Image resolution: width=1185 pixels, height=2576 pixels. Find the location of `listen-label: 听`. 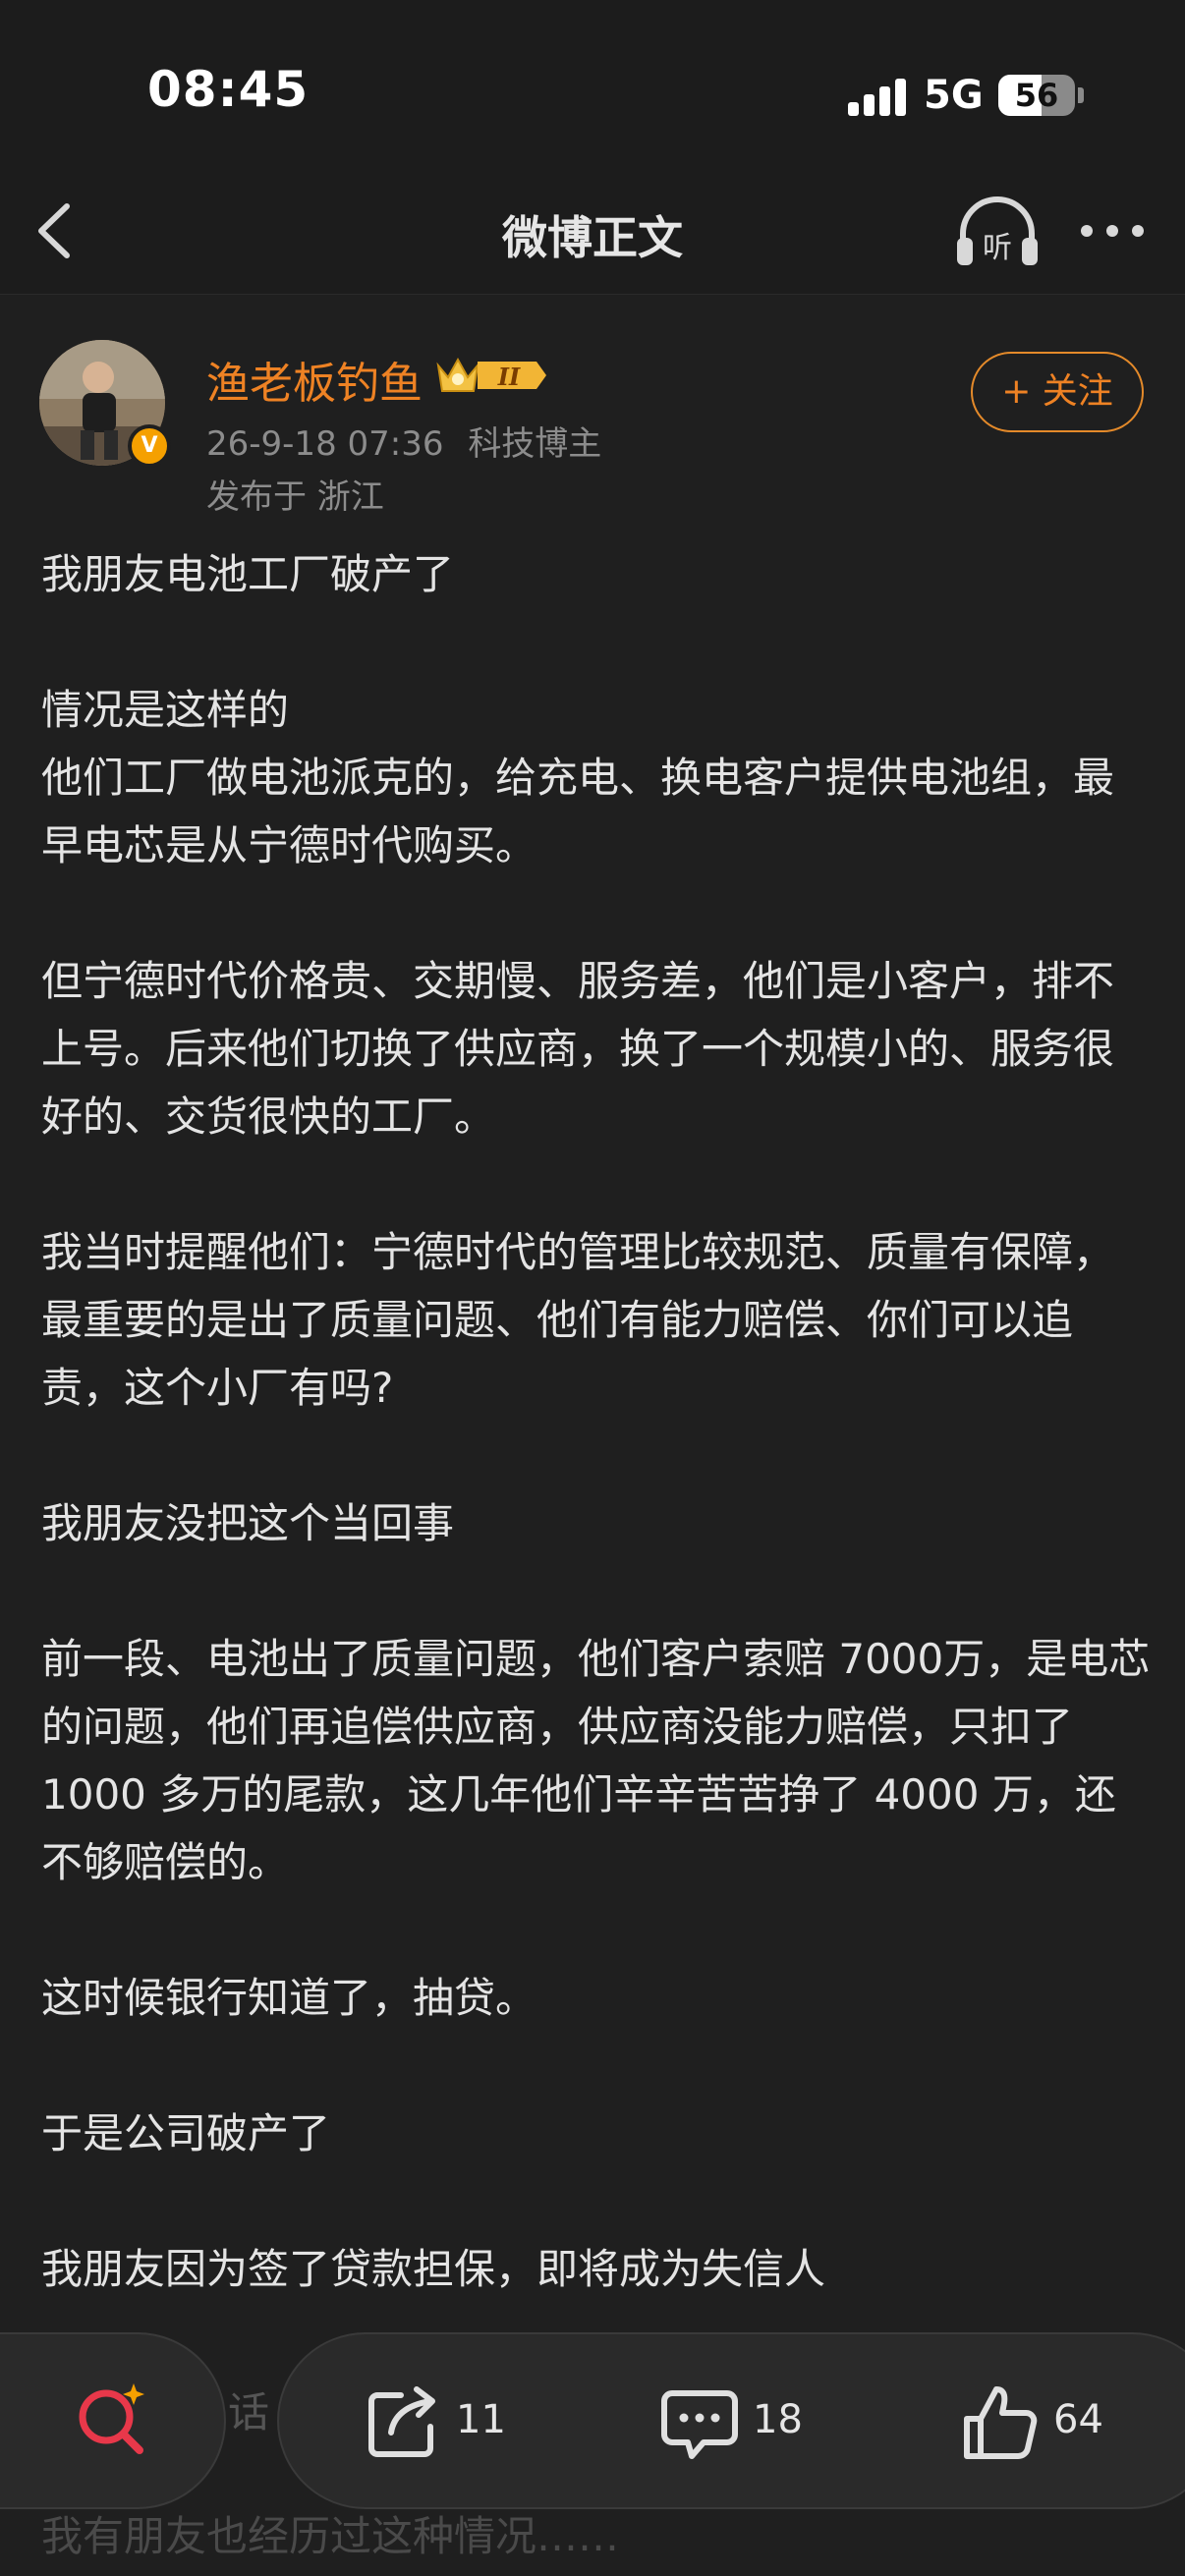

listen-label: 听 is located at coordinates (998, 248).